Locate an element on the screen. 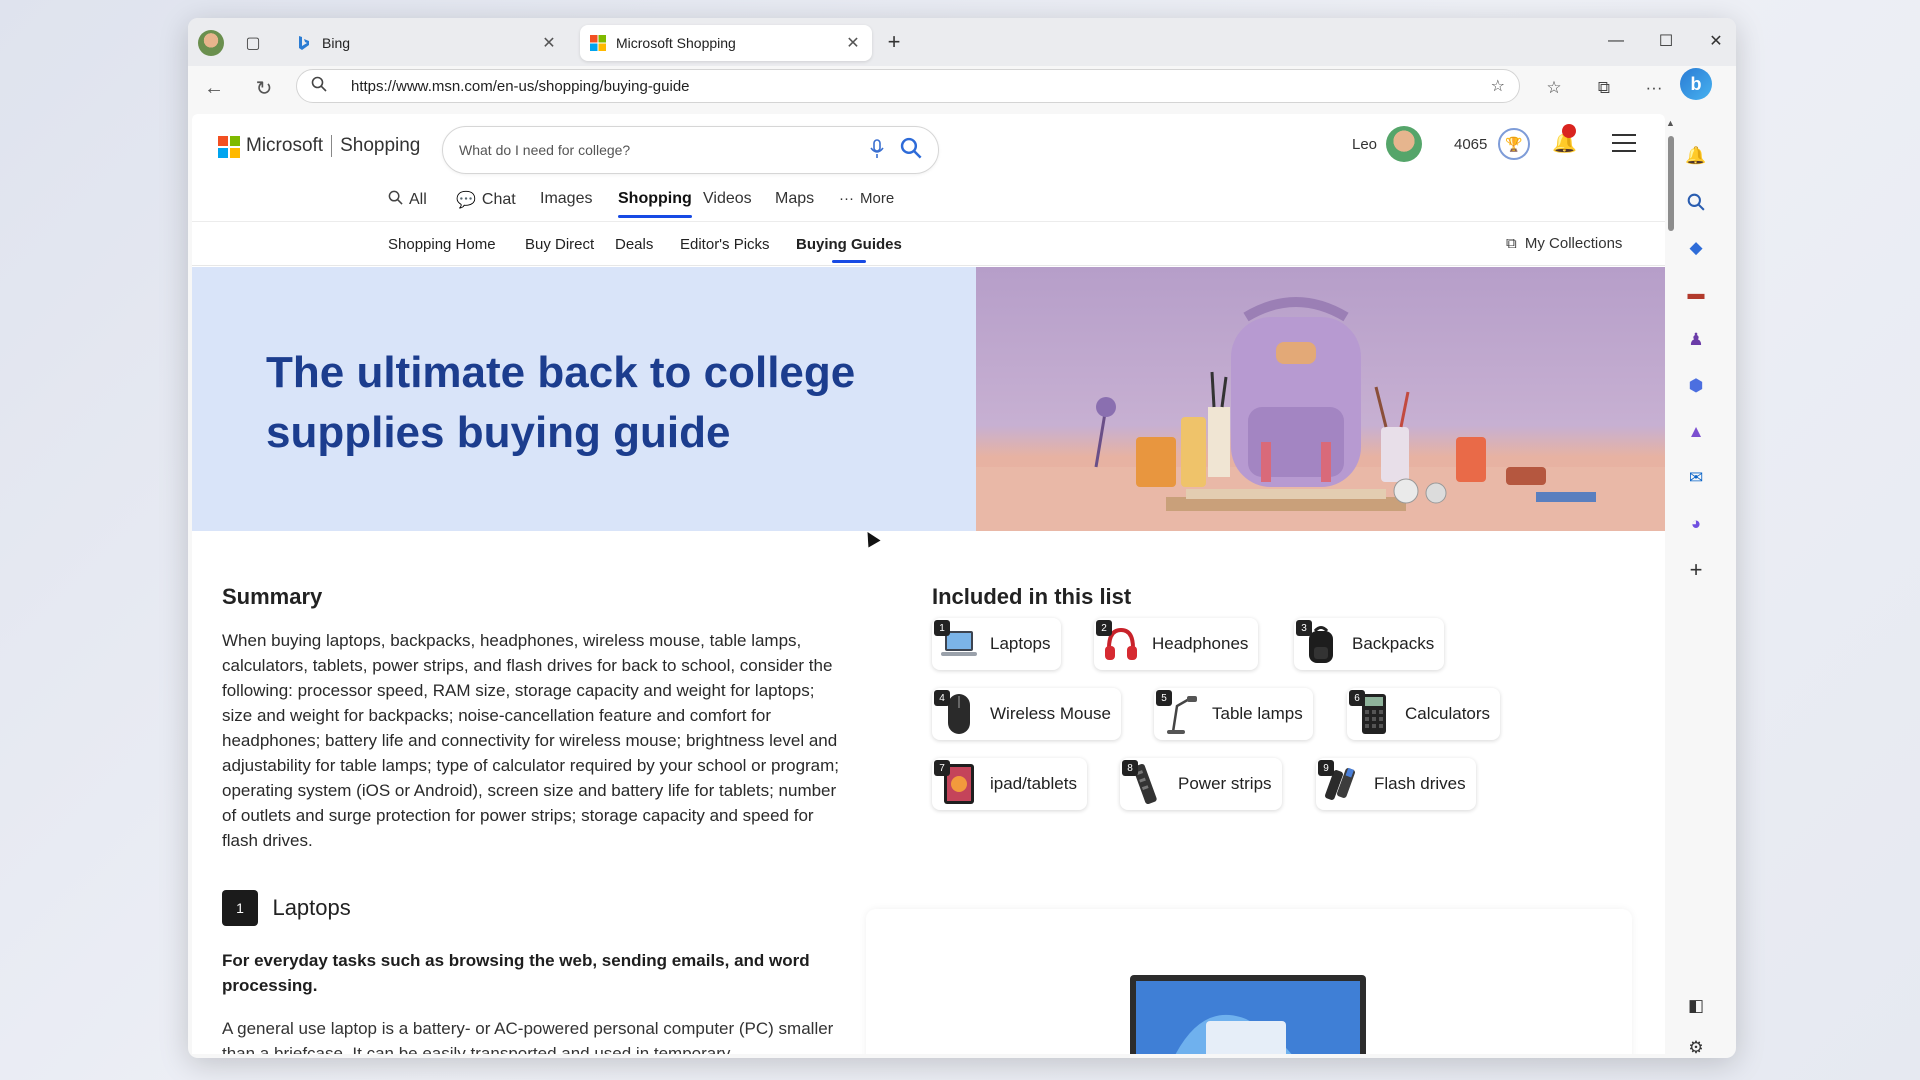  sidebar-settings-icon: ⚙ is located at coordinates (1696, 1045).